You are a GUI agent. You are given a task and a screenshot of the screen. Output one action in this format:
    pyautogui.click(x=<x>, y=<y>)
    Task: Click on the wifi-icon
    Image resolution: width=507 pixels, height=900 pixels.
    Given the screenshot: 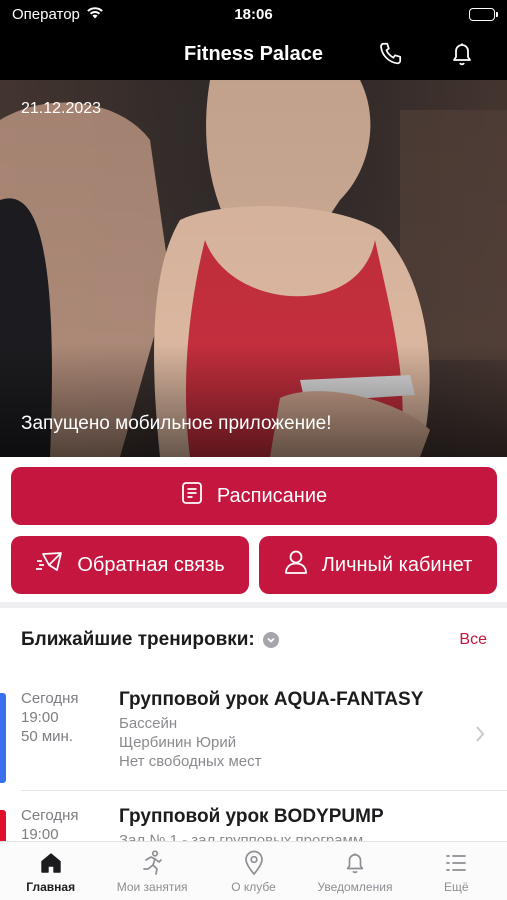 What is the action you would take?
    pyautogui.click(x=95, y=14)
    